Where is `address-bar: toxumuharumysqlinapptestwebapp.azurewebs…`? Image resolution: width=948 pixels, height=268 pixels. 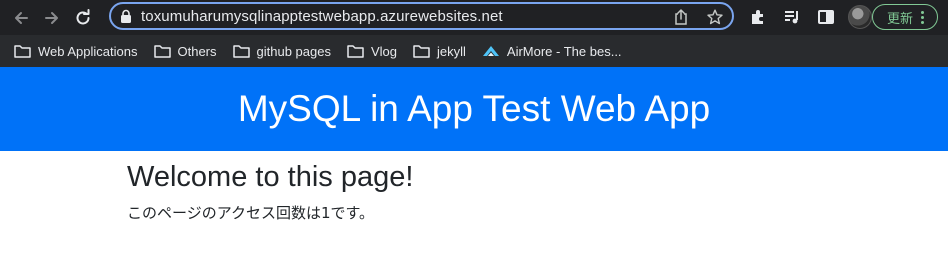 address-bar: toxumuharumysqlinapptestwebapp.azurewebs… is located at coordinates (421, 16).